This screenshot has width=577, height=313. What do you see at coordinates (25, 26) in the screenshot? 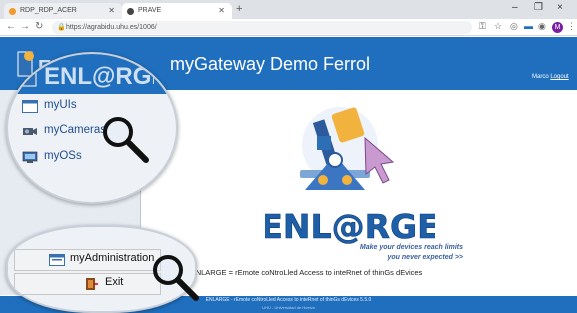
I see `forward-arrow-icon: →` at bounding box center [25, 26].